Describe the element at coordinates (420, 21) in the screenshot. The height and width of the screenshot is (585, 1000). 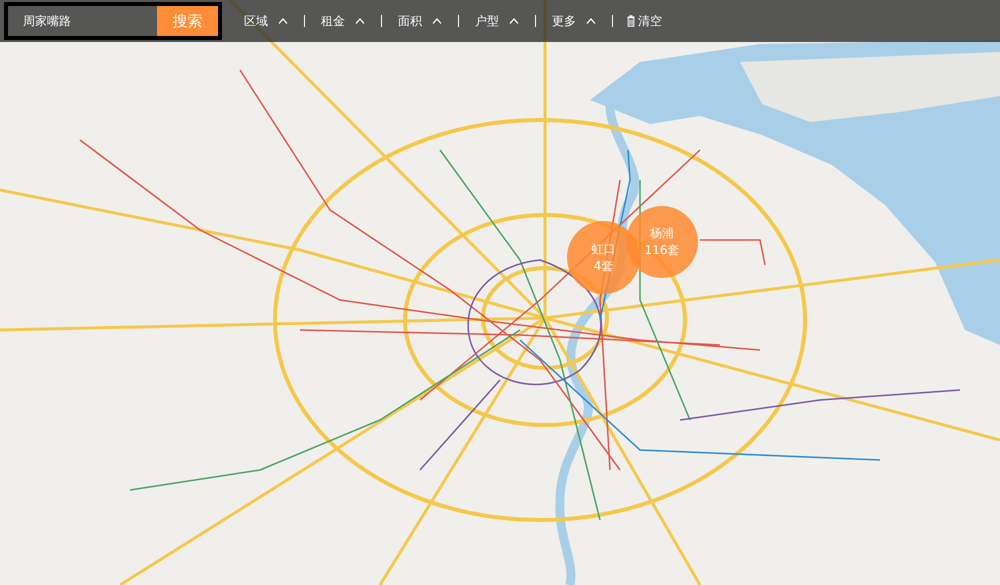
I see `filter-dropdown: 面积` at that location.